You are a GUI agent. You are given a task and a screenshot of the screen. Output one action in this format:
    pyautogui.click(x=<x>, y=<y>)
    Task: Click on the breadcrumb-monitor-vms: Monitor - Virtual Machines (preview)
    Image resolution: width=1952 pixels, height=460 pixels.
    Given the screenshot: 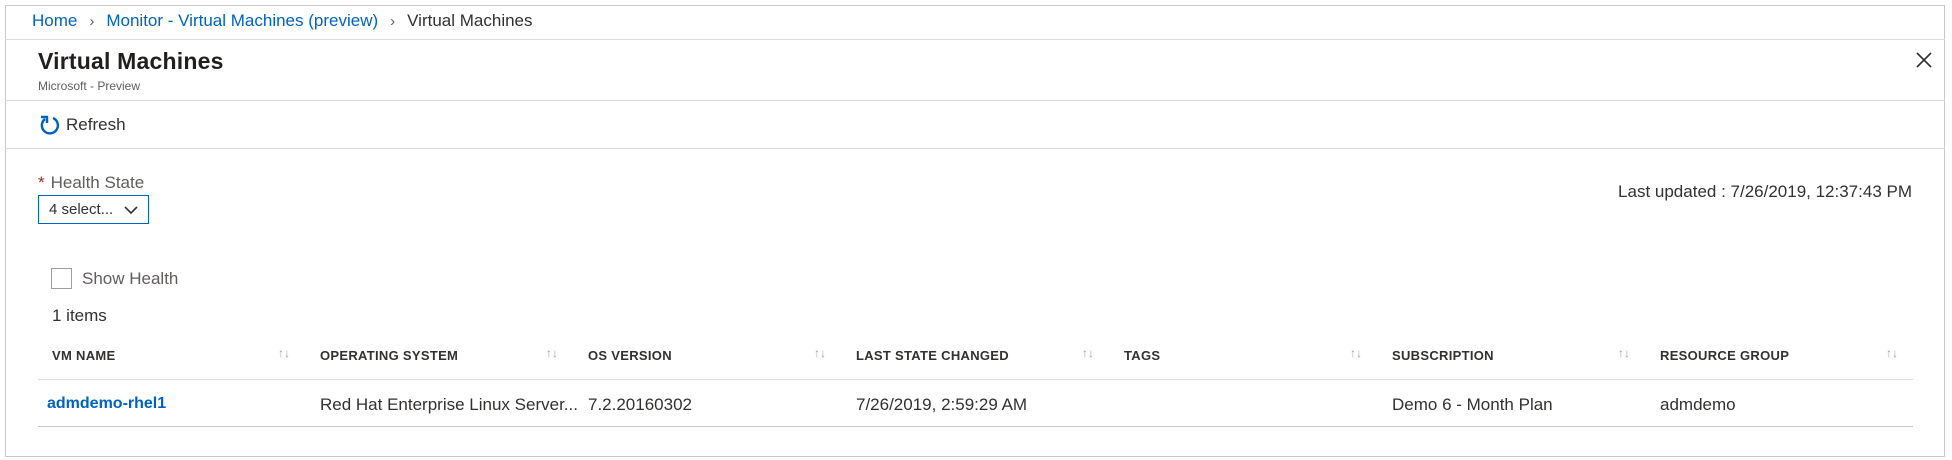 What is the action you would take?
    pyautogui.click(x=242, y=21)
    